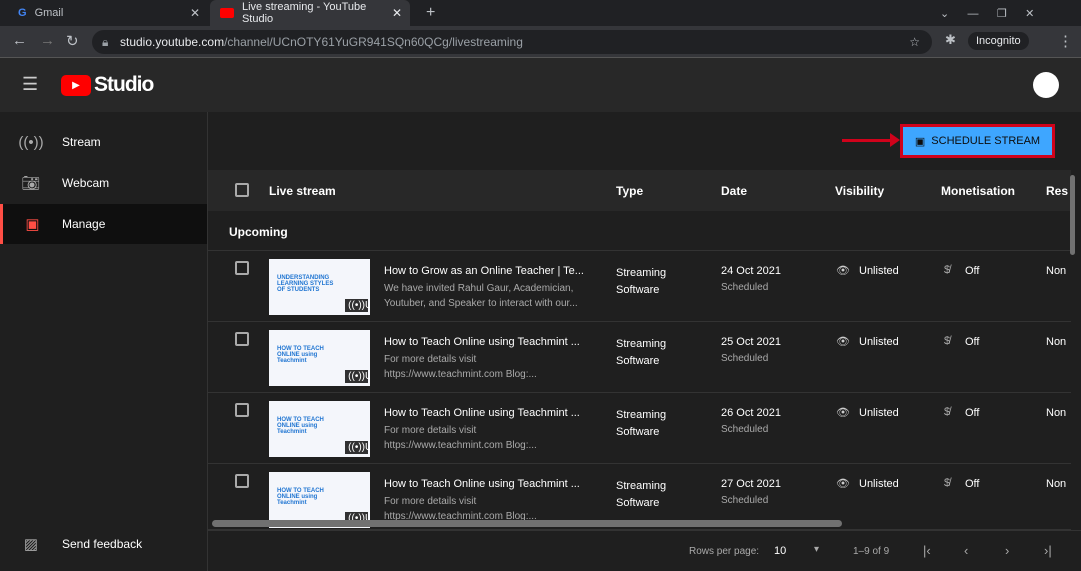  I want to click on sidebar-item-webcam: 📷︎ Webcam, so click(103, 183).